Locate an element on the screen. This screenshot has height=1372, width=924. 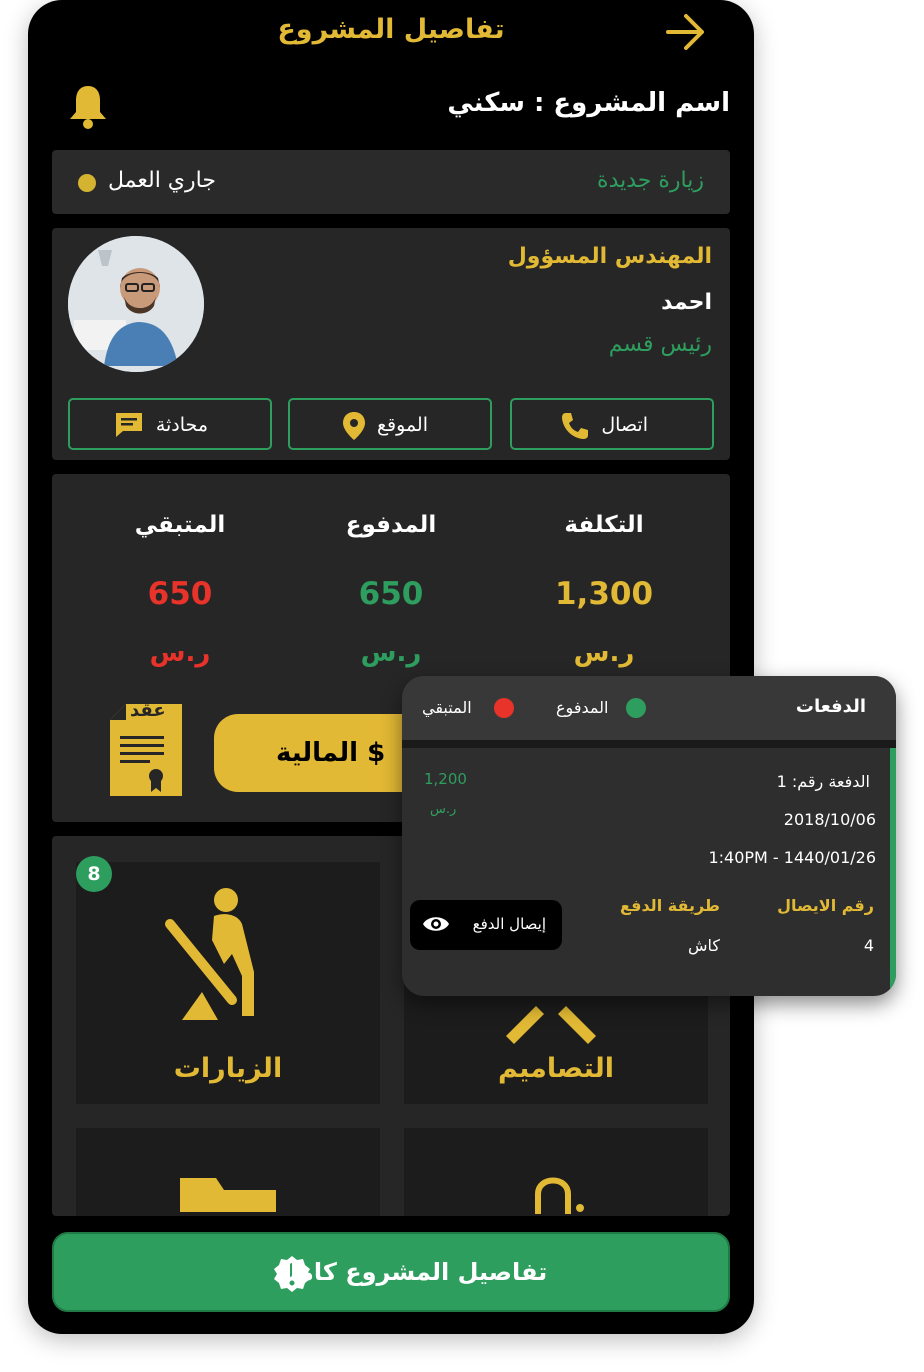
engineer-position: رئيس قسم is located at coordinates (660, 344).